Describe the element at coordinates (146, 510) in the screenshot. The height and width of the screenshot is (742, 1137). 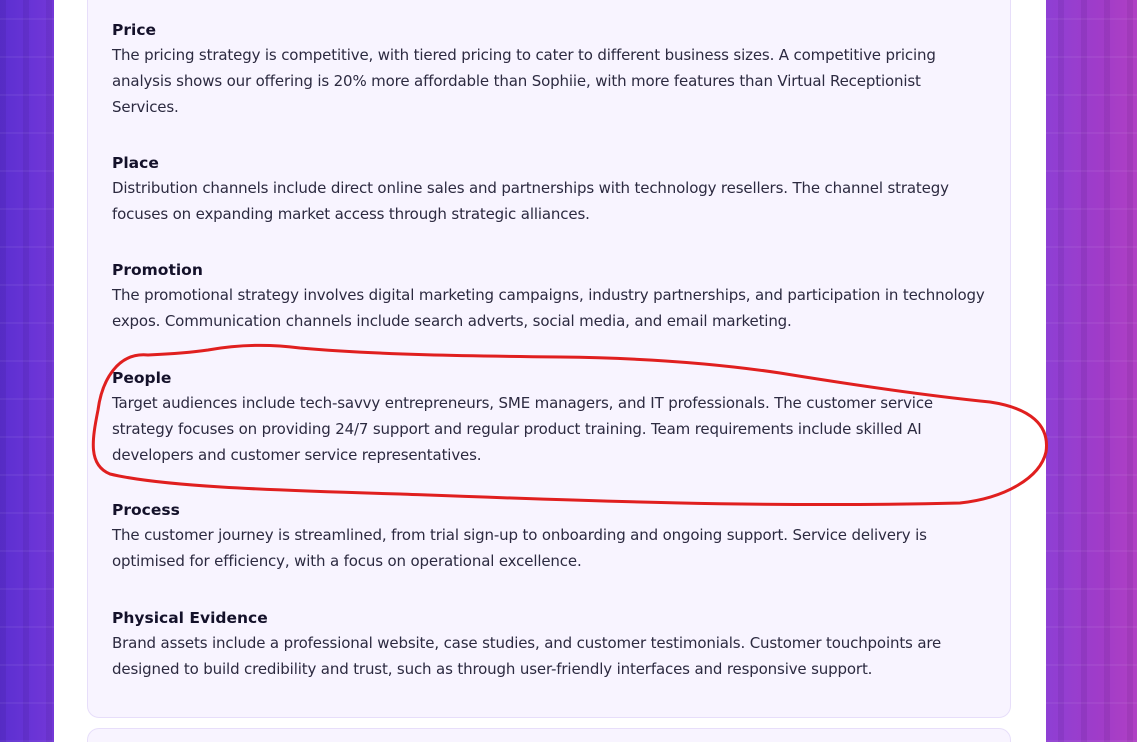
I see `section-title-process: Process` at that location.